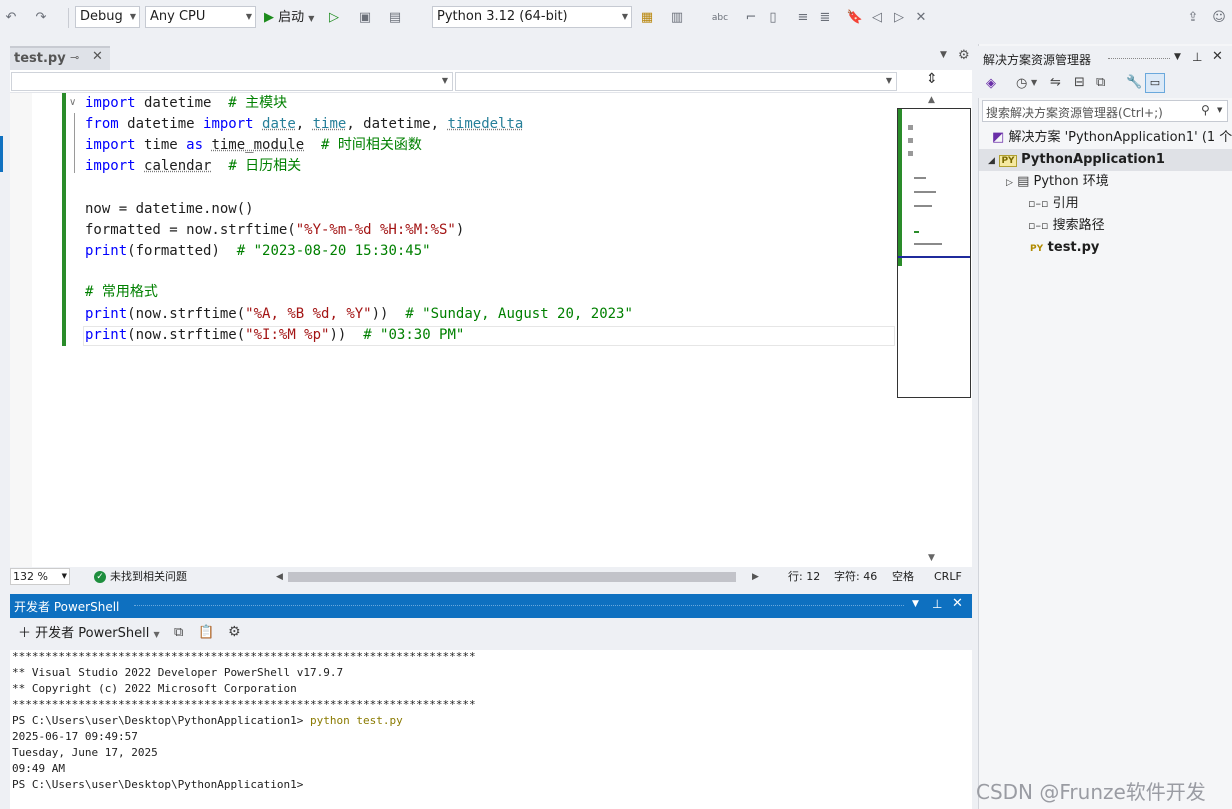 This screenshot has width=1232, height=809. What do you see at coordinates (899, 18) in the screenshot?
I see `next-bookmark-icon: ▷` at bounding box center [899, 18].